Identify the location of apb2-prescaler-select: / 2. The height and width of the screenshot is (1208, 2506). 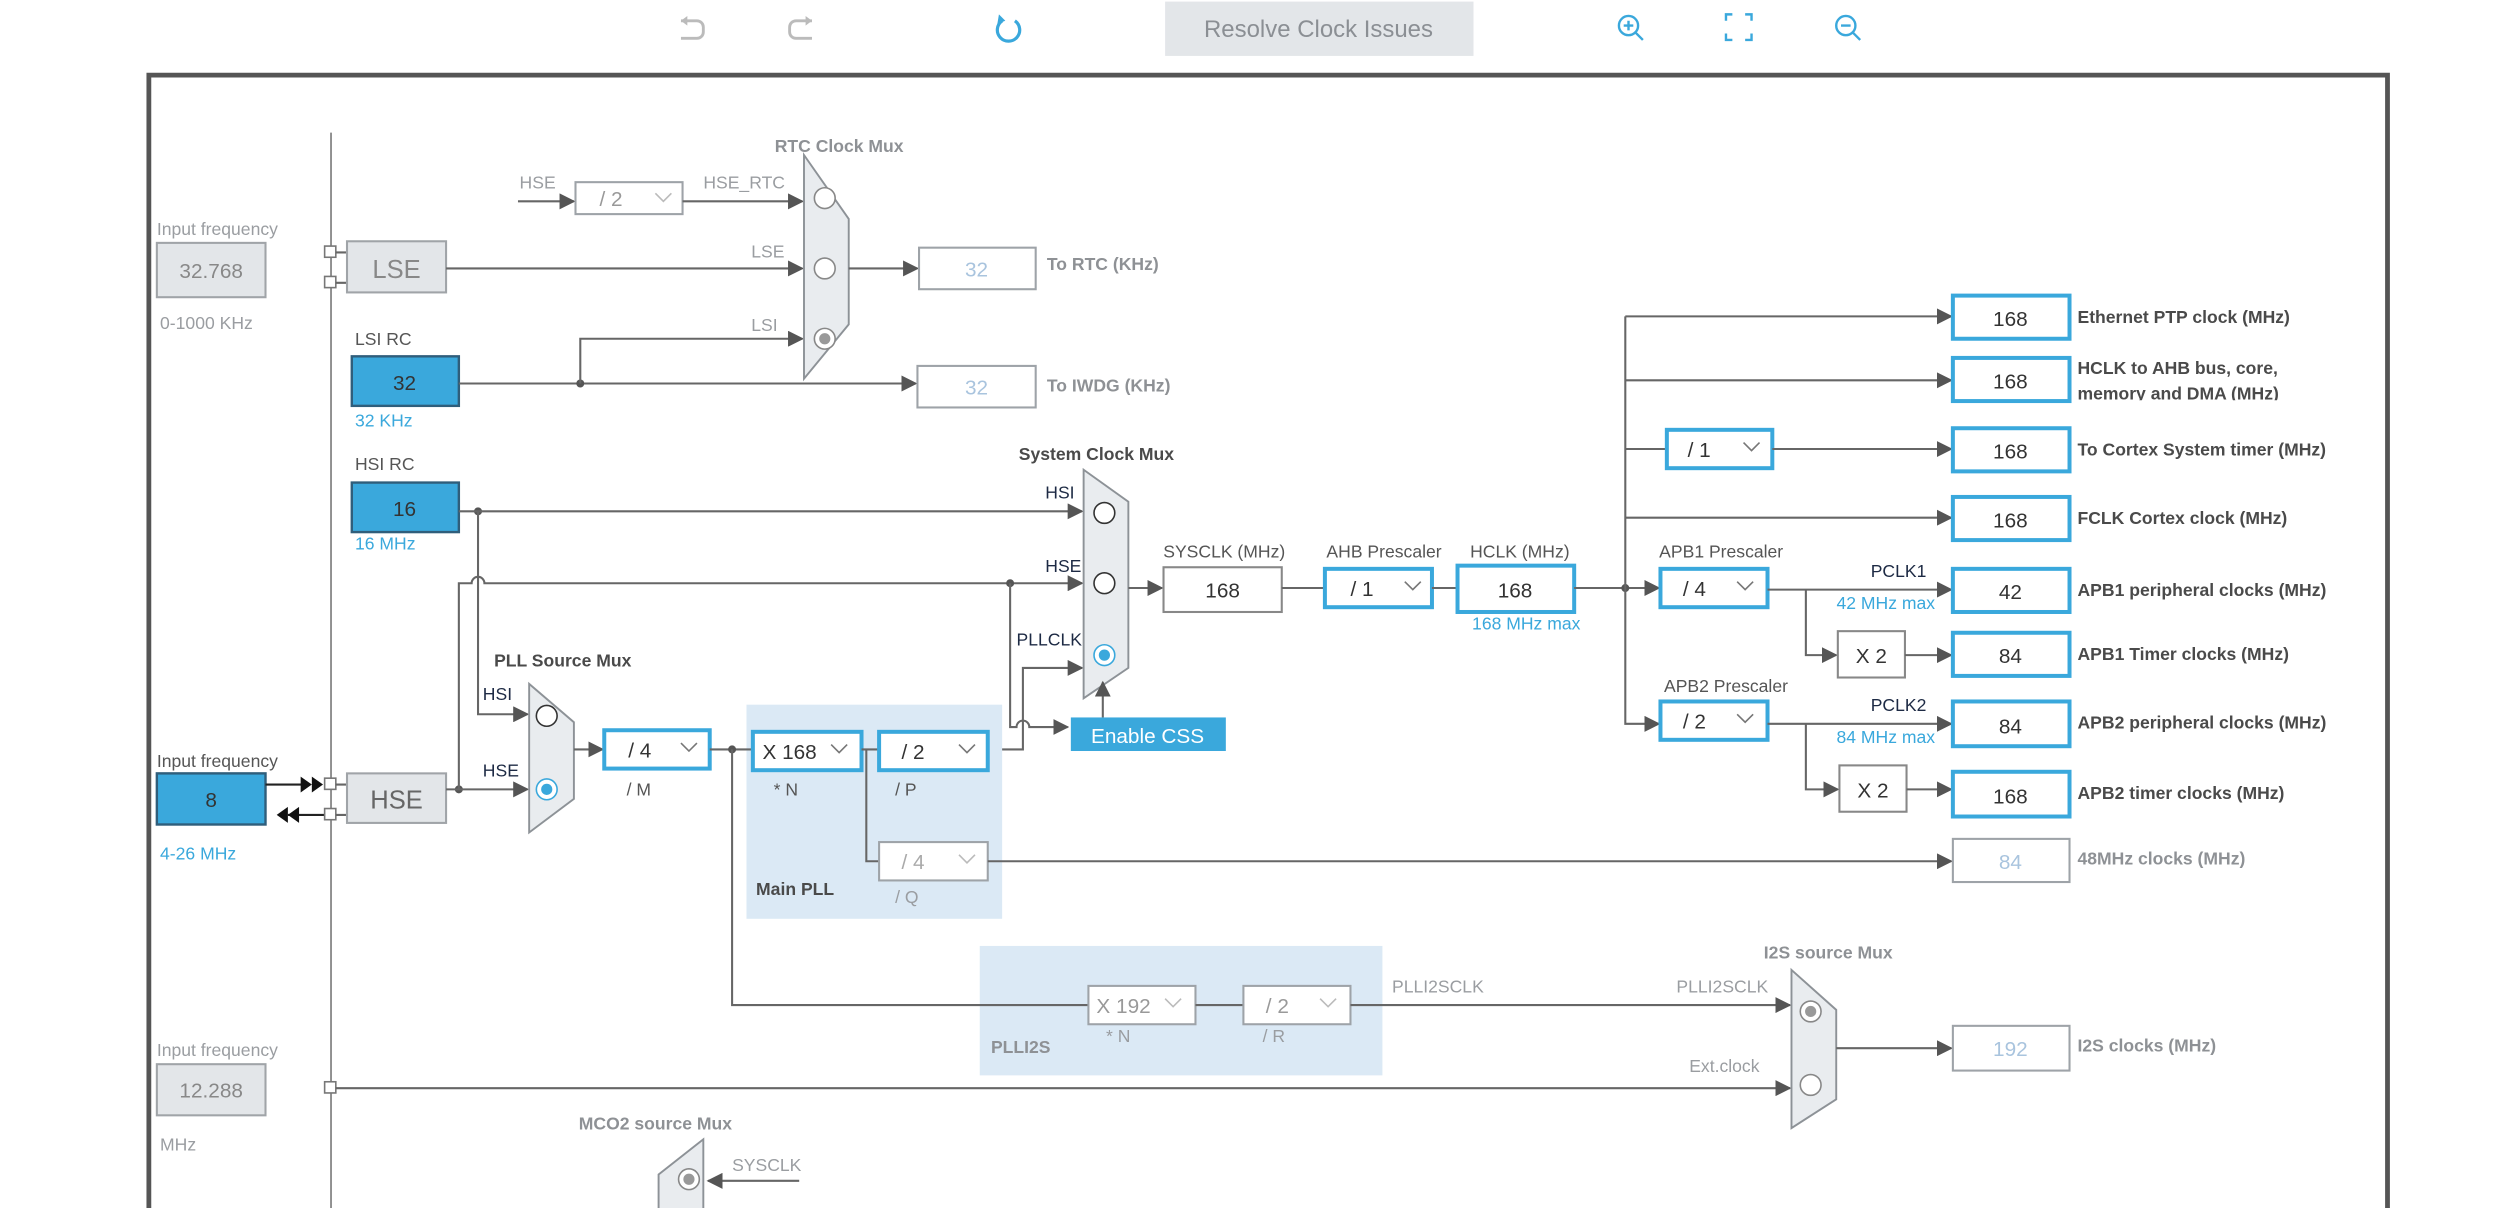
(1714, 720).